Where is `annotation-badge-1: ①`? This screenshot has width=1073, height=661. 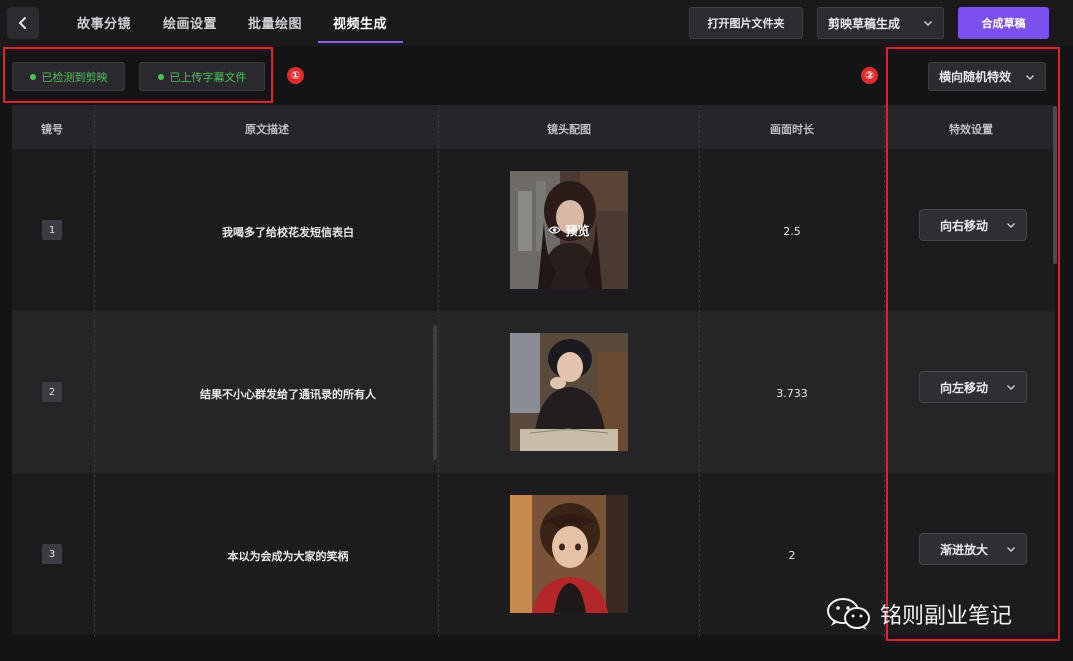 annotation-badge-1: ① is located at coordinates (295, 75).